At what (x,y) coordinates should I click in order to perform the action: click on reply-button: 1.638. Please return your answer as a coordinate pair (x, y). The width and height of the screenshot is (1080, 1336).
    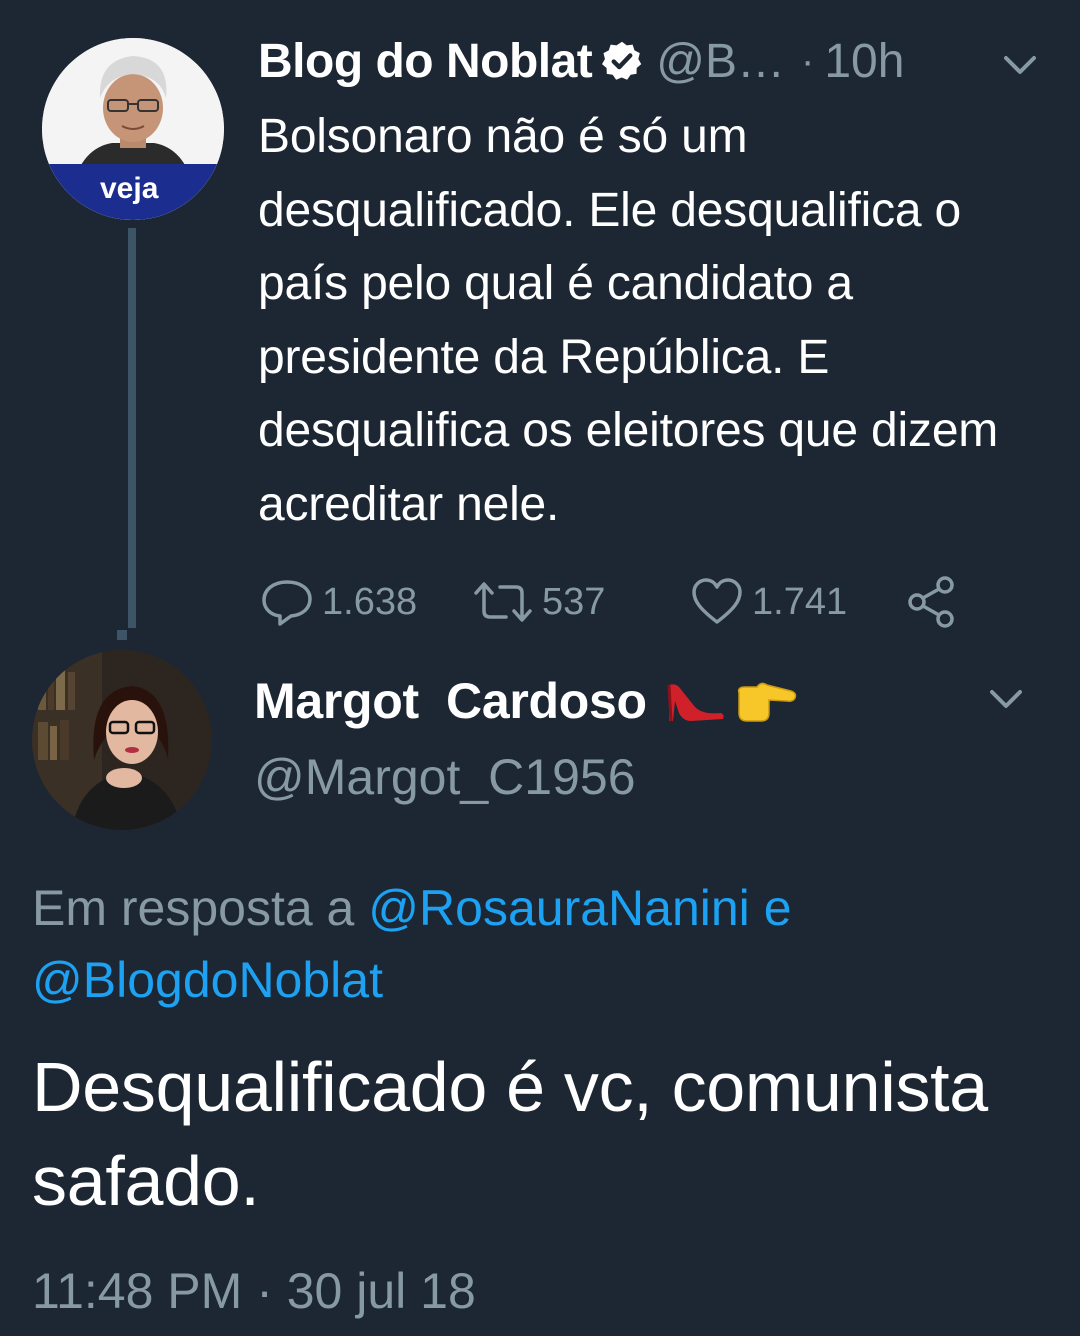
    Looking at the image, I should click on (338, 602).